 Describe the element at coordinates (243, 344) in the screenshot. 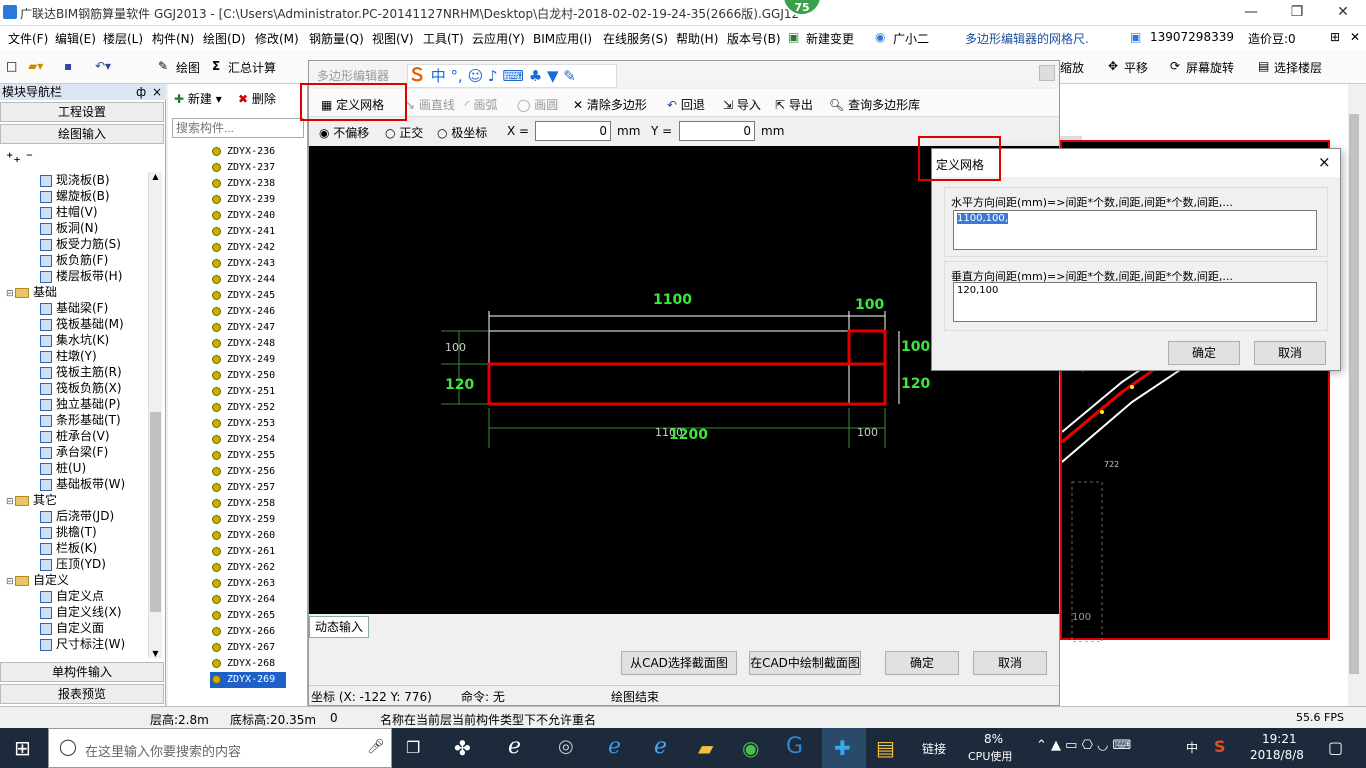

I see `component-item: ZDYX-248` at that location.